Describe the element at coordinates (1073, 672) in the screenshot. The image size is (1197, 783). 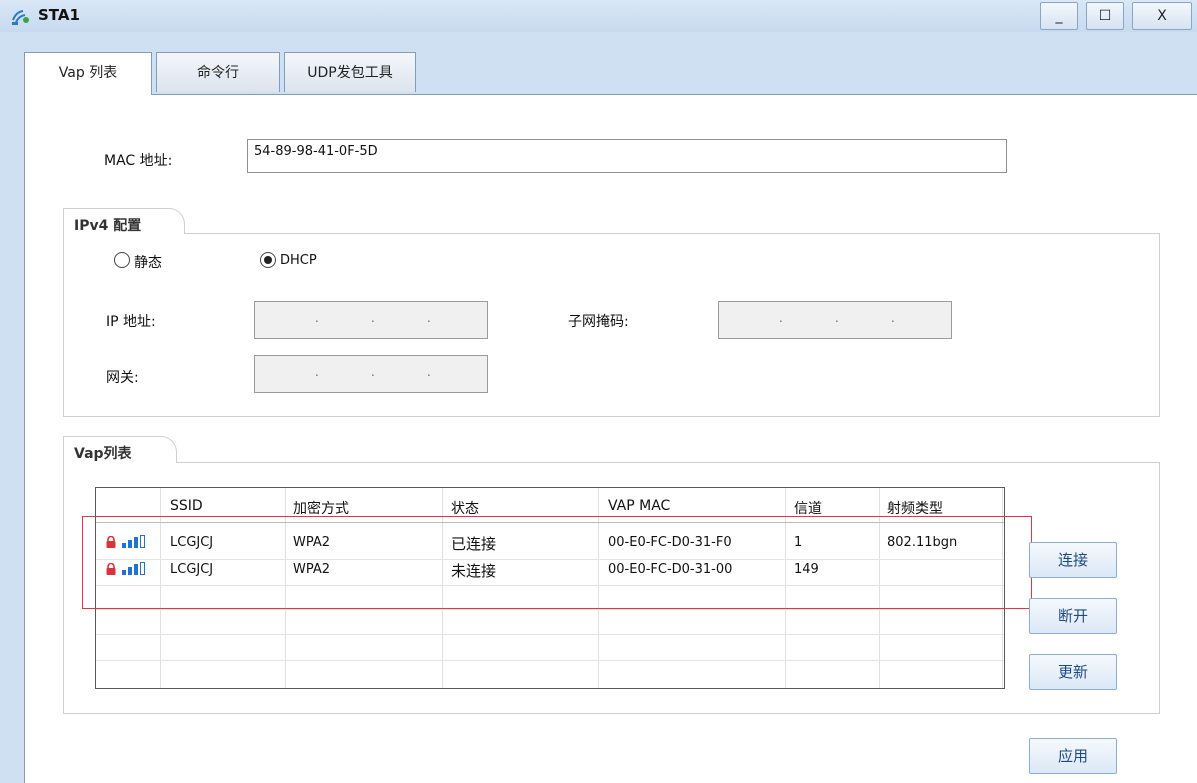
I see `refresh-button: 更新` at that location.